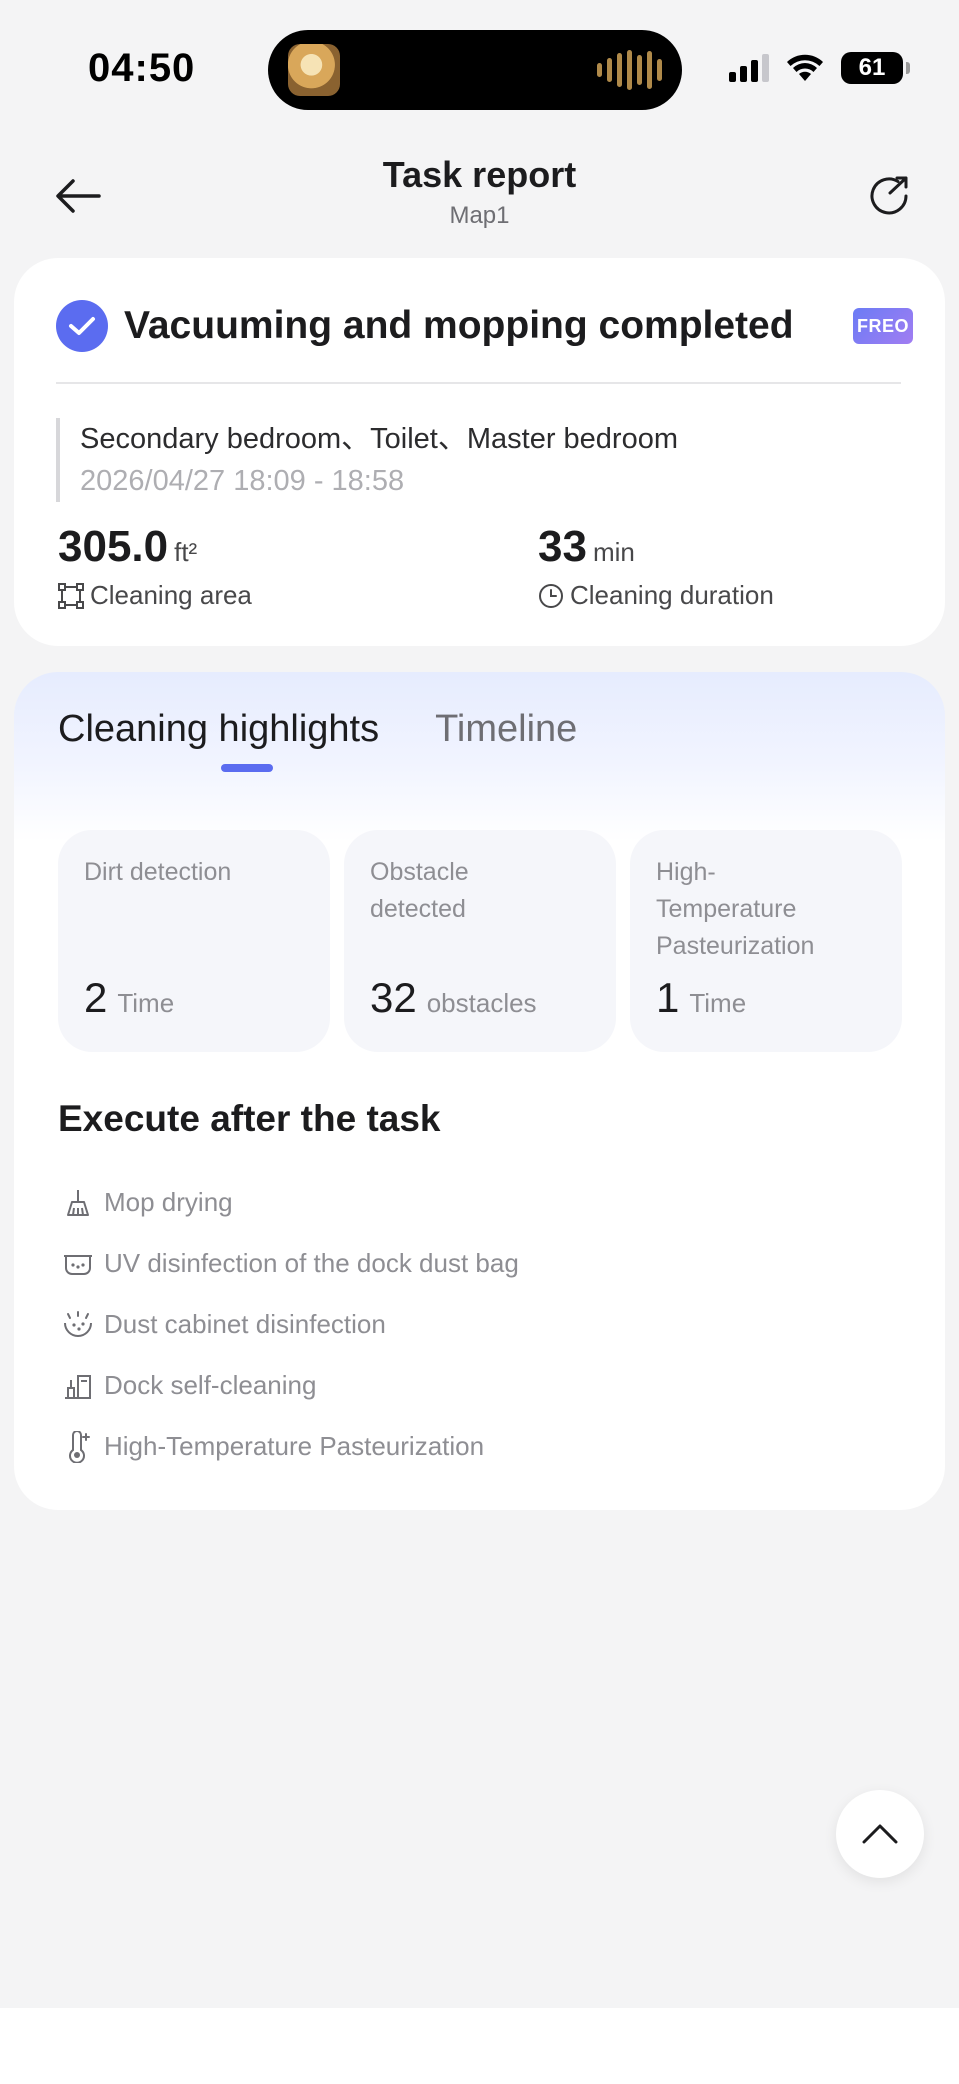 The image size is (959, 2084). I want to click on status-indicators: 61, so click(819, 68).